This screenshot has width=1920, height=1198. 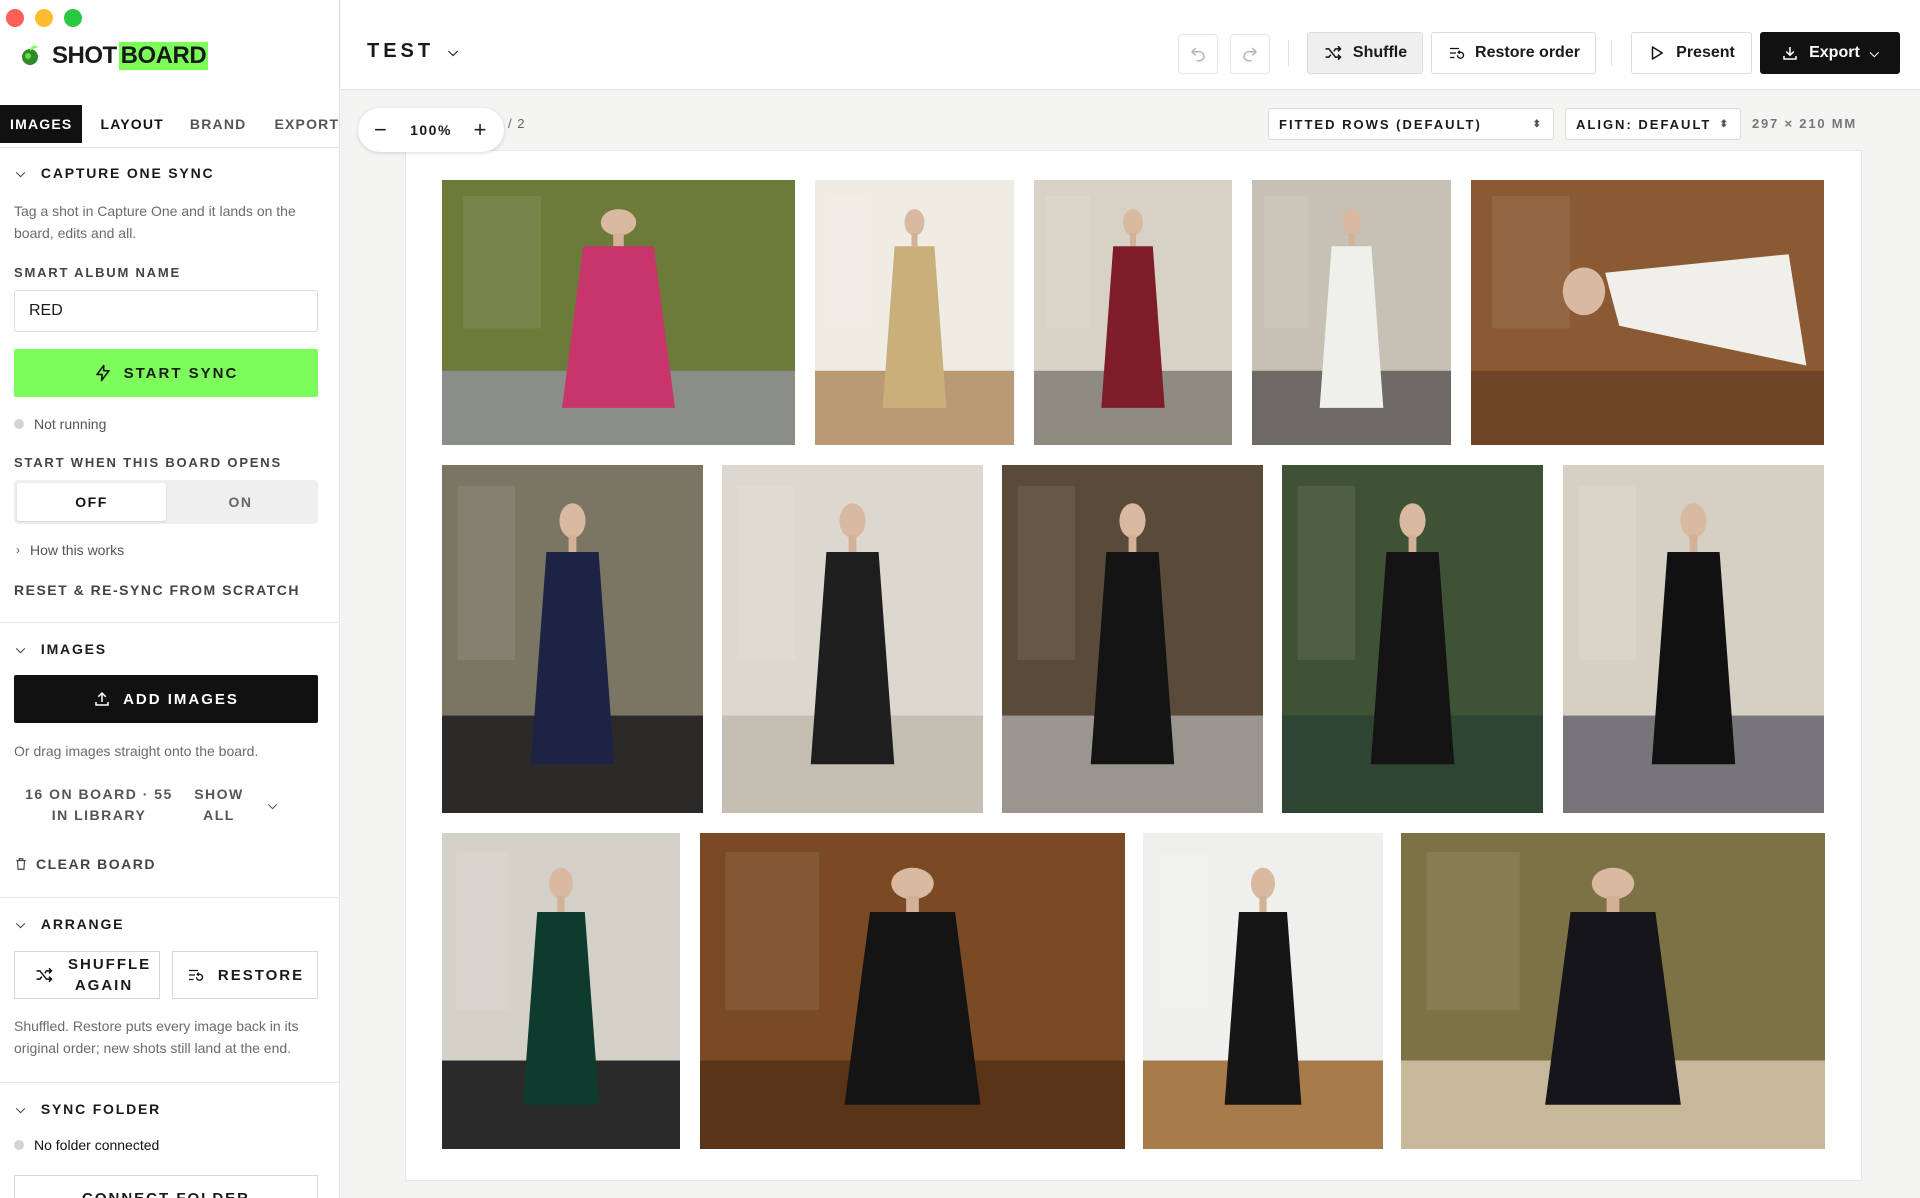 I want to click on section-title: SYNC FOLDER, so click(x=101, y=1109).